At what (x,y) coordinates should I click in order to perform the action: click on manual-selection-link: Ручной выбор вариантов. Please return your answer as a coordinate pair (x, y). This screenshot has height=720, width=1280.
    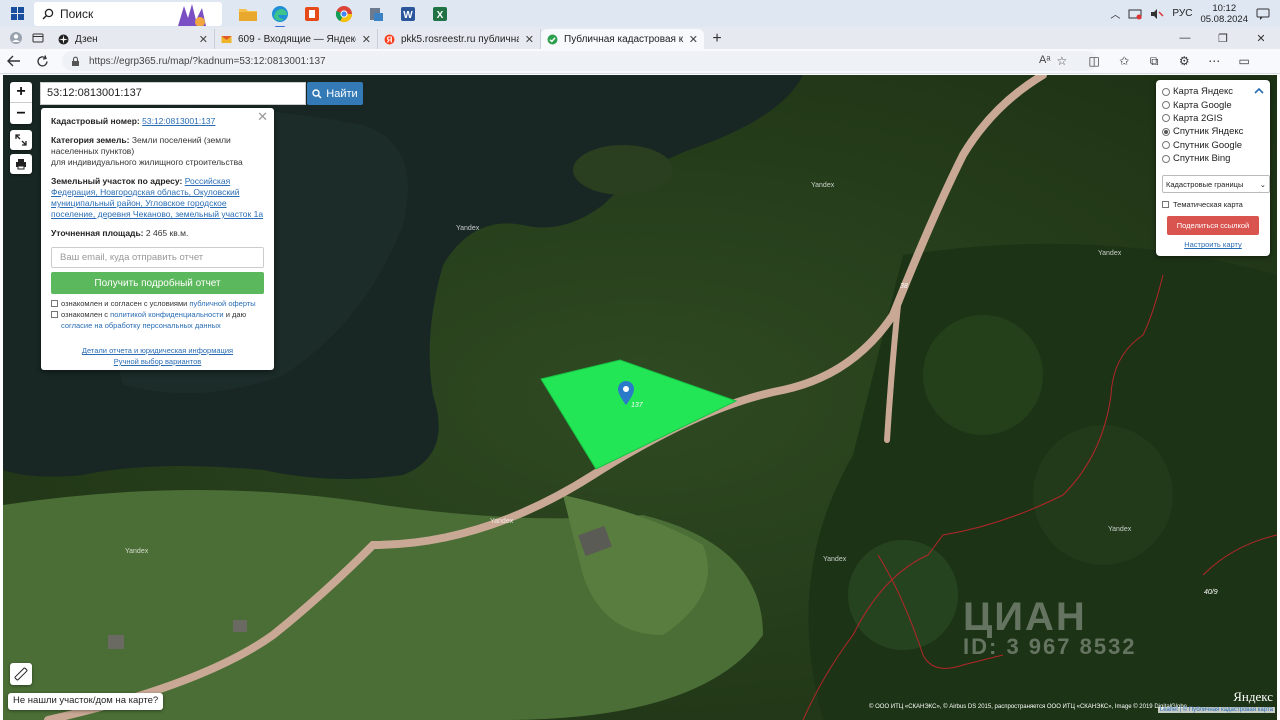
    Looking at the image, I should click on (157, 361).